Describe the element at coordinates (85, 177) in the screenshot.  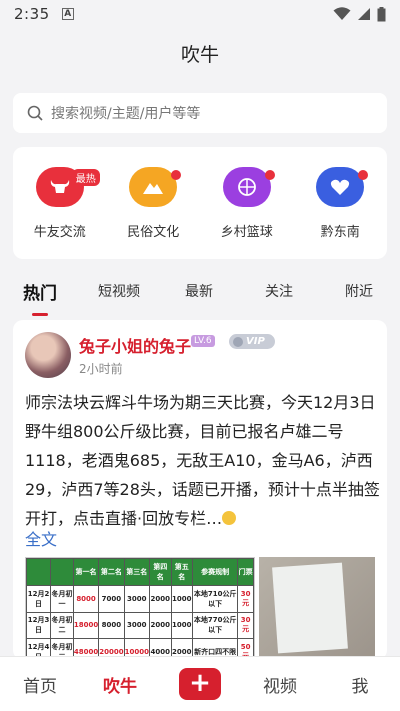
I see `hot-badge: 最热` at that location.